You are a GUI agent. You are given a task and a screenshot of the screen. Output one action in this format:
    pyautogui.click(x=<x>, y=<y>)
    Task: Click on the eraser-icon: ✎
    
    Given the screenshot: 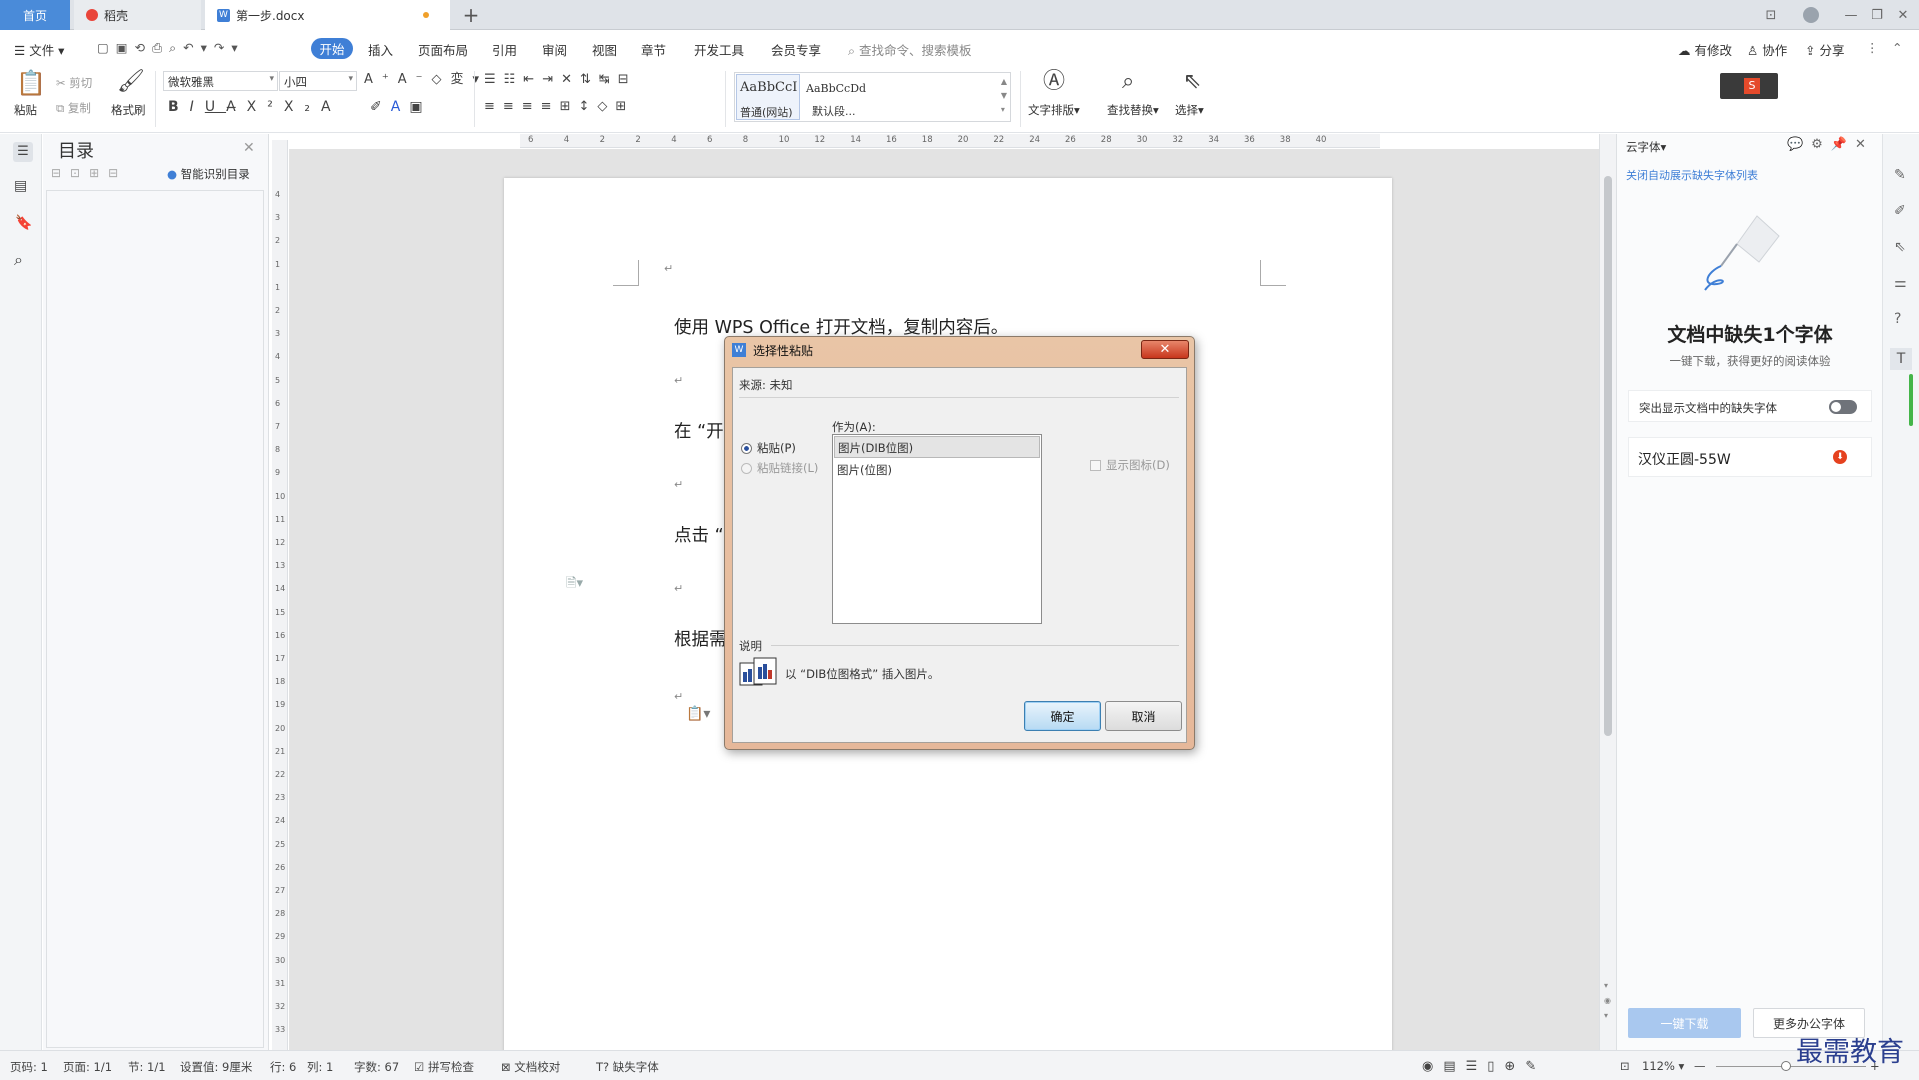 What is the action you would take?
    pyautogui.click(x=1900, y=175)
    